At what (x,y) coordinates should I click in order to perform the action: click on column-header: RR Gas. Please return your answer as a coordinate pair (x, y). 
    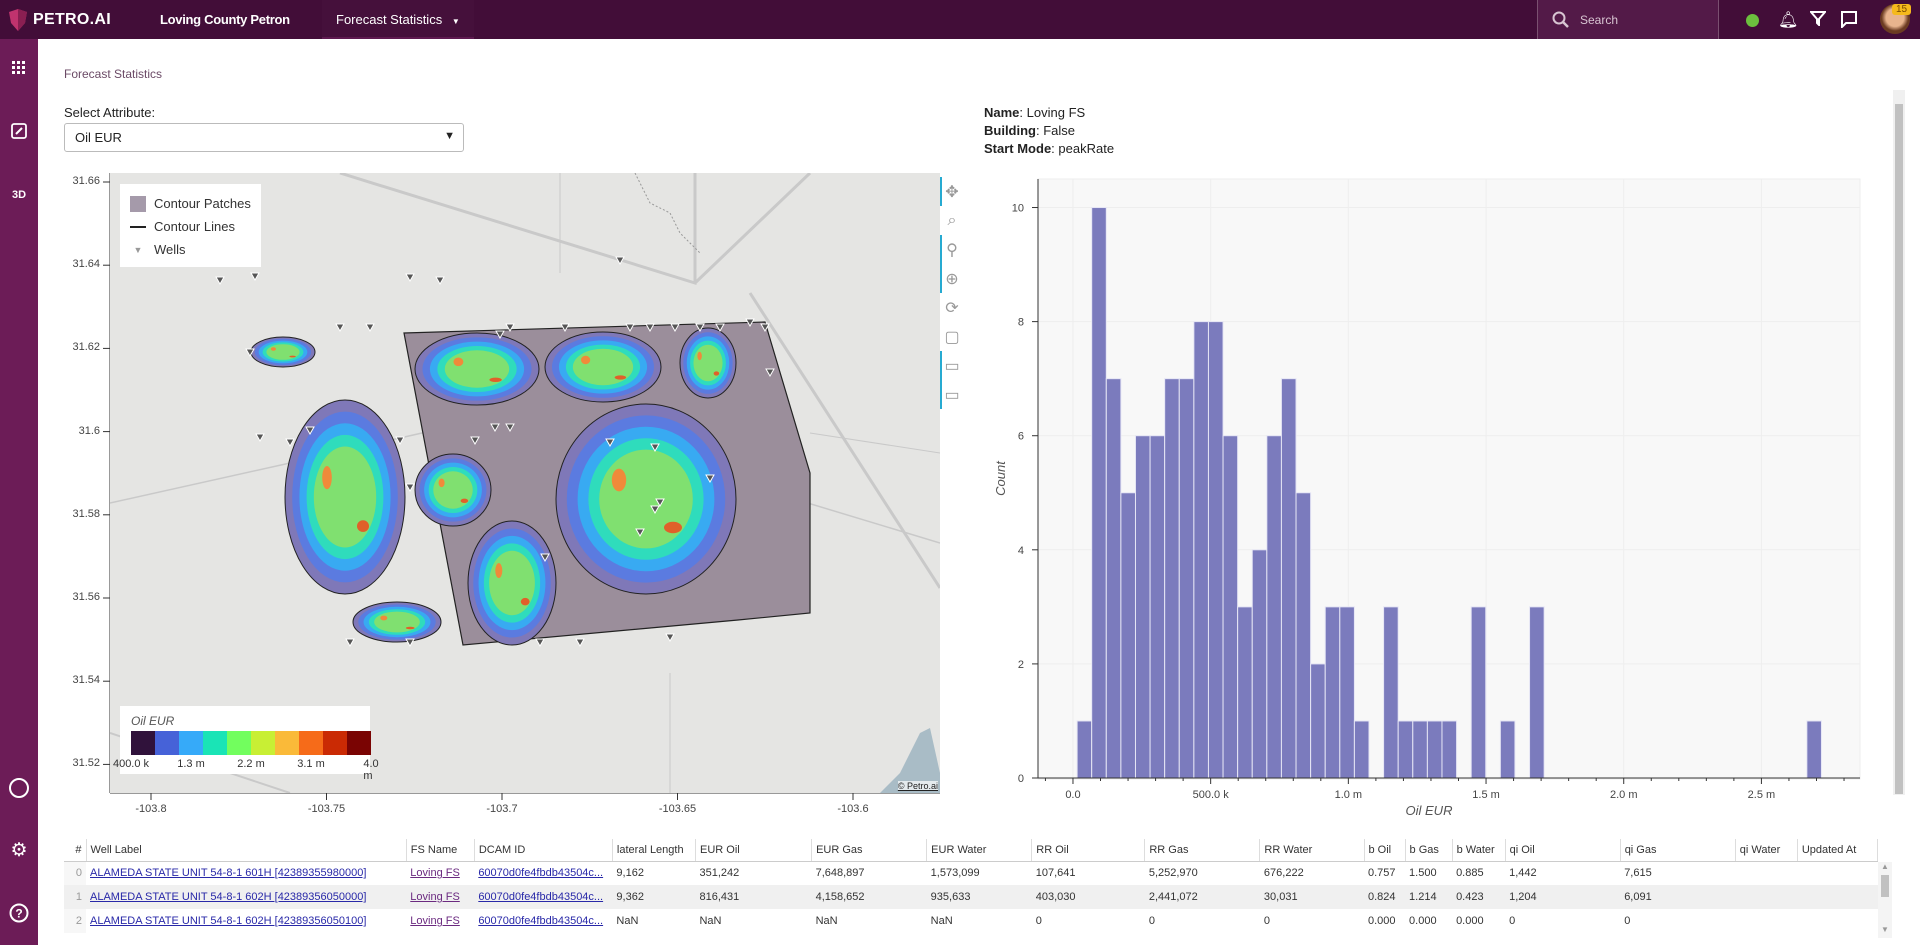
    Looking at the image, I should click on (1202, 850).